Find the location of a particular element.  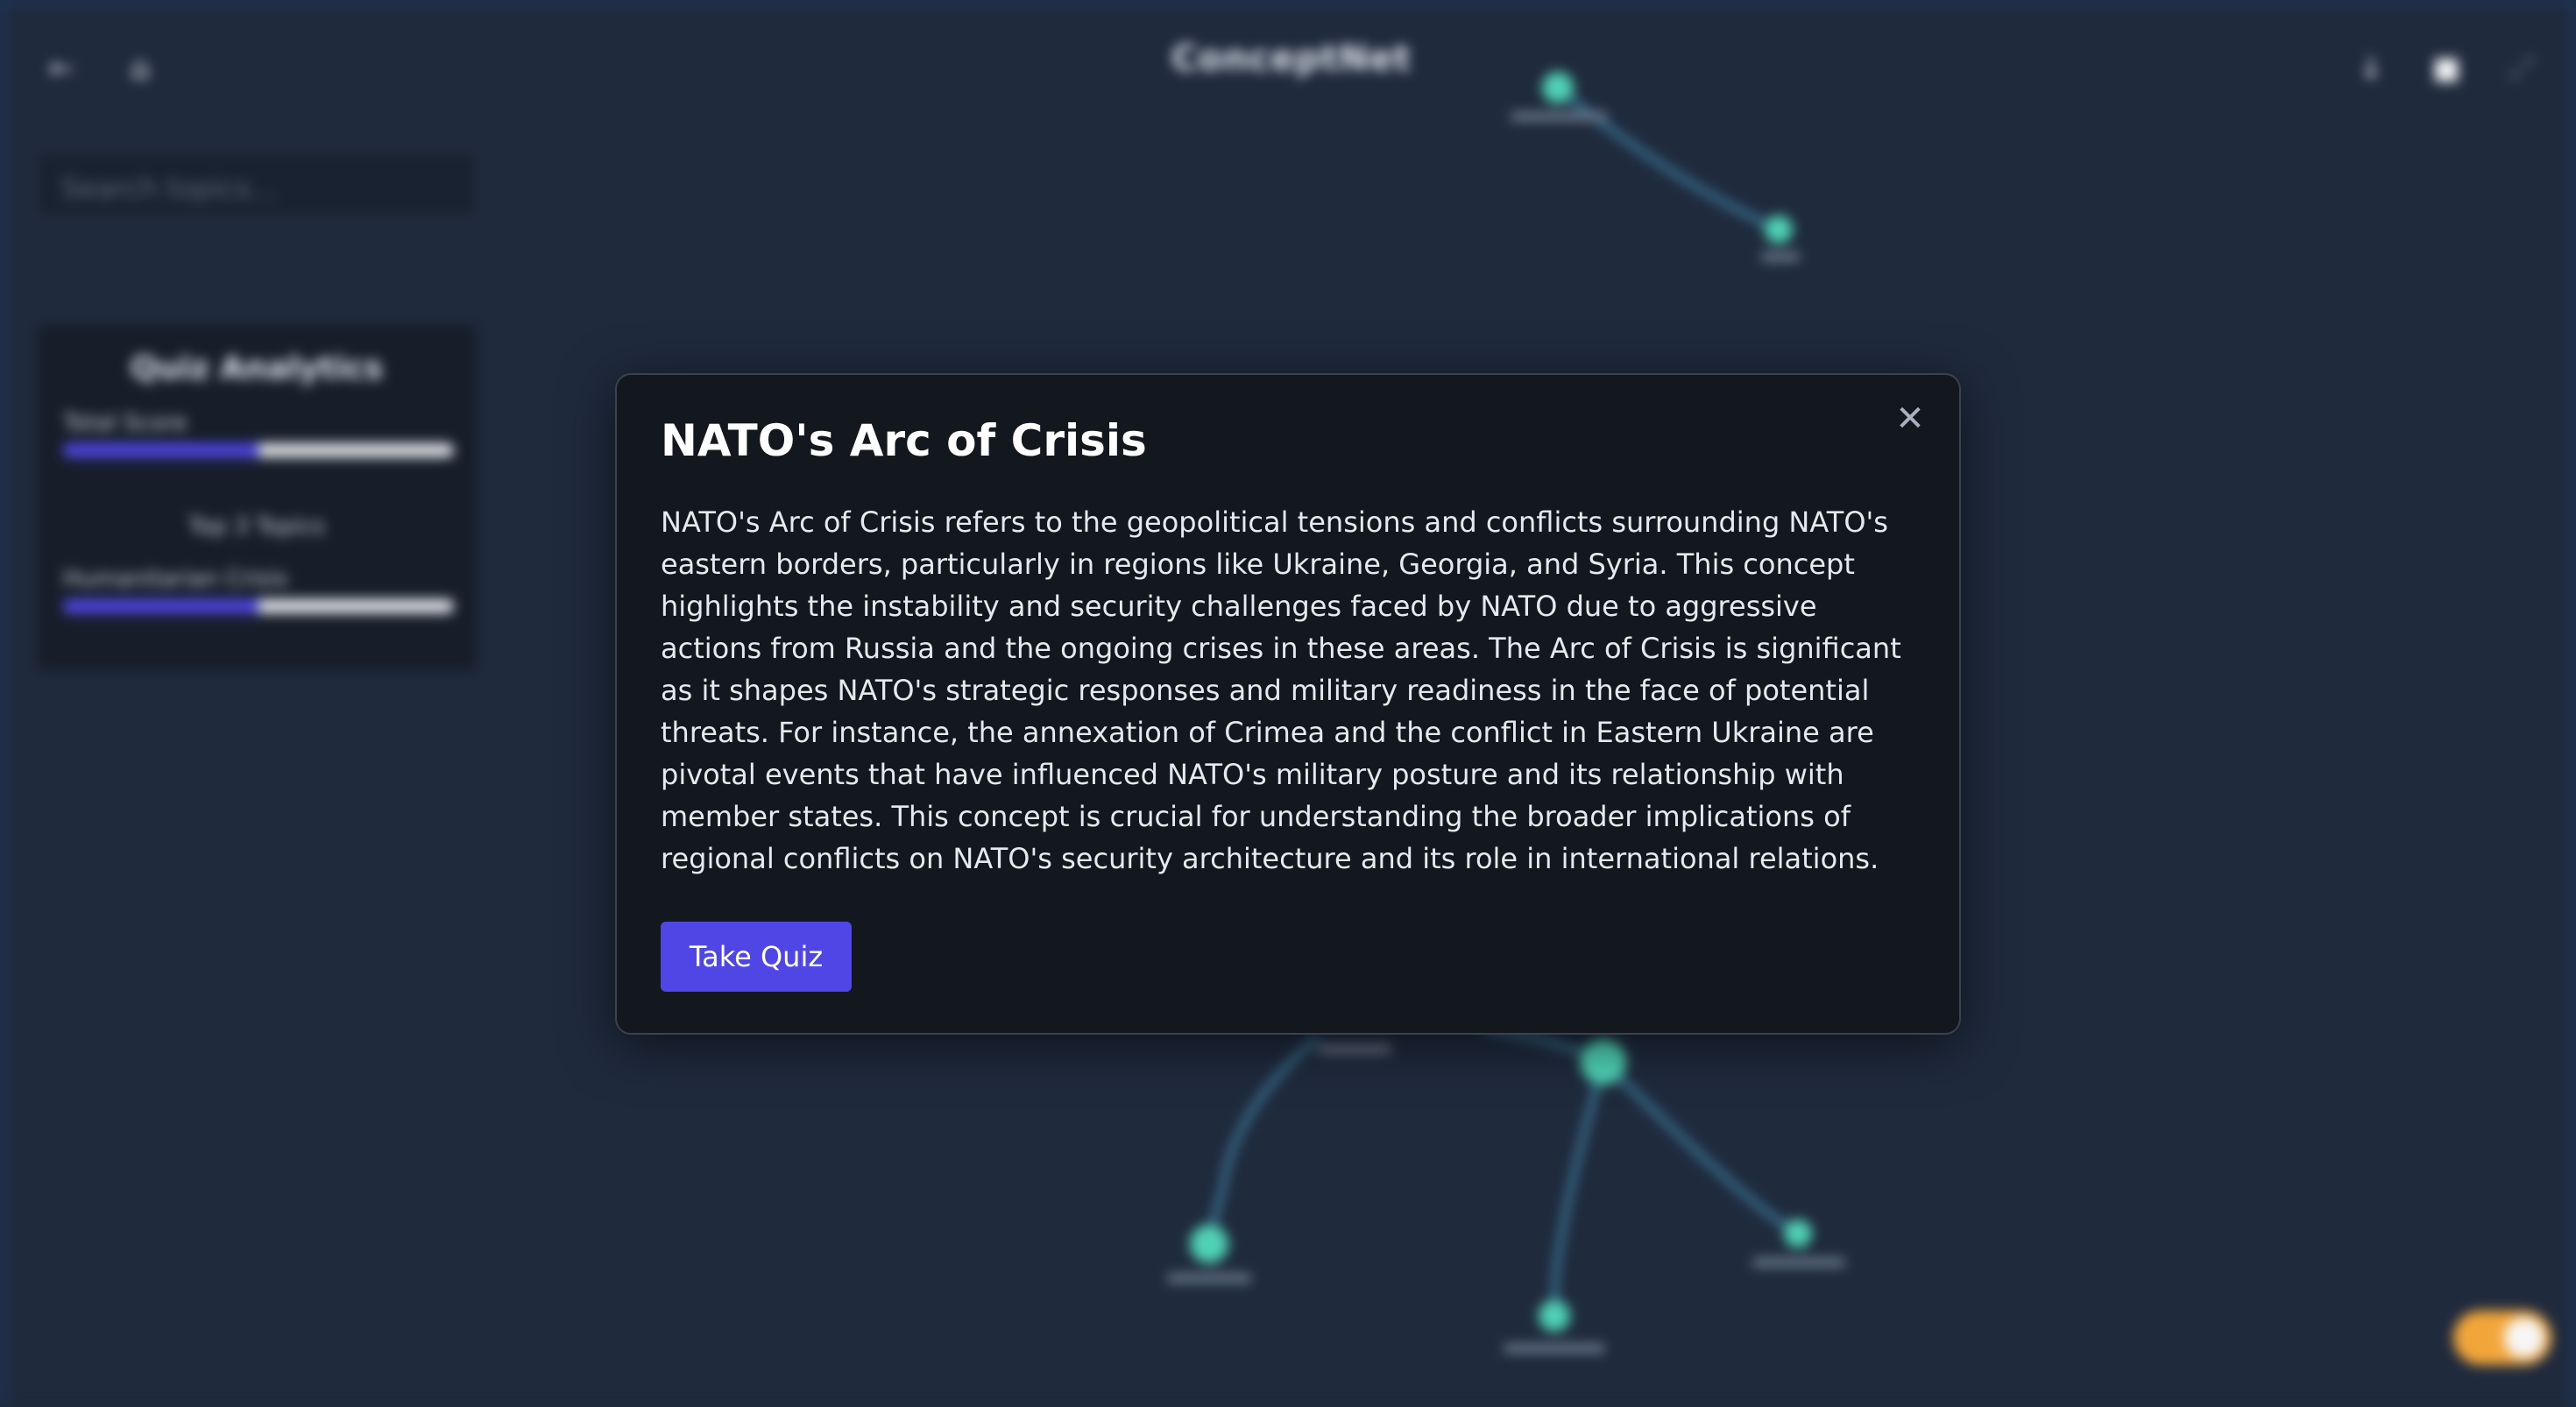

theme-toggle is located at coordinates (2502, 1338).